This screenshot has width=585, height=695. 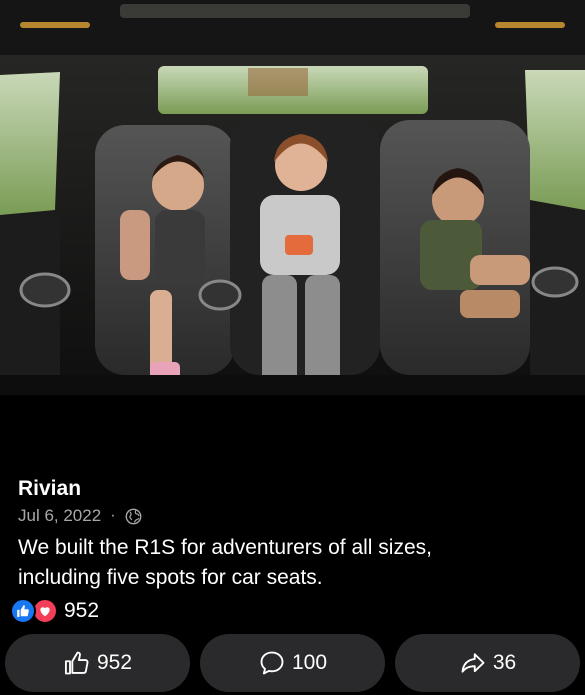 What do you see at coordinates (504, 662) in the screenshot?
I see `share-count: 36` at bounding box center [504, 662].